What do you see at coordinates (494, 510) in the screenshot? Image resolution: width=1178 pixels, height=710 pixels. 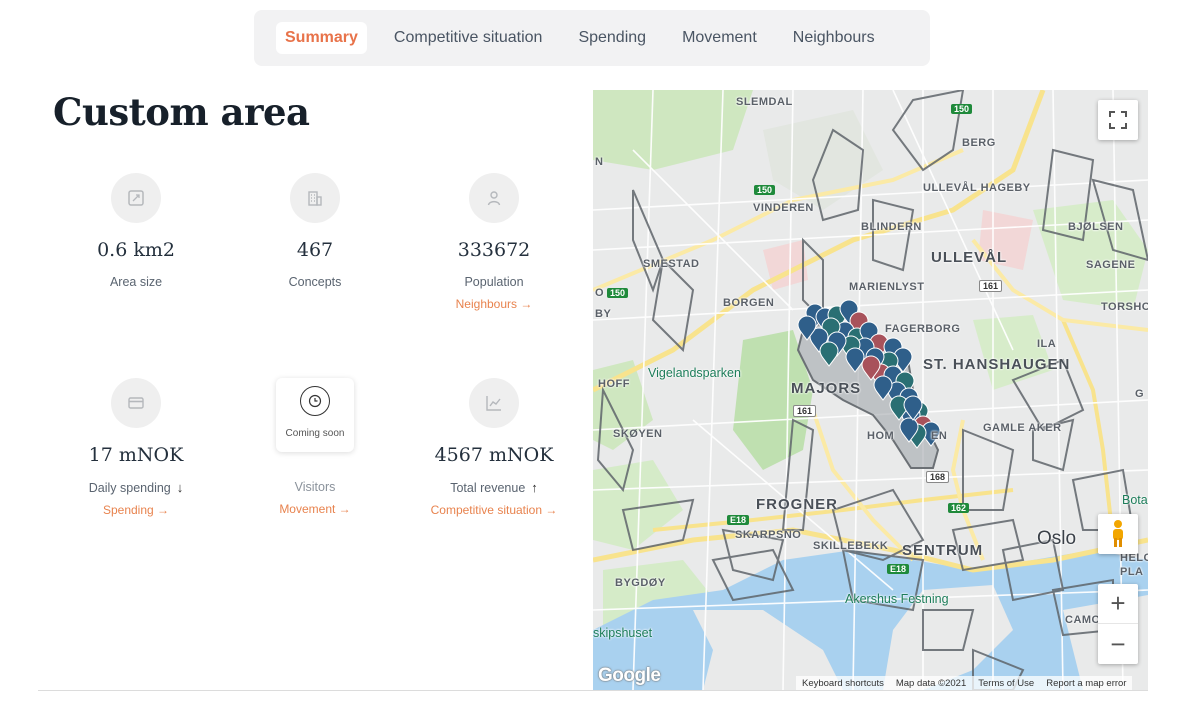 I see `competitive-situation-link: Competitive situation →` at bounding box center [494, 510].